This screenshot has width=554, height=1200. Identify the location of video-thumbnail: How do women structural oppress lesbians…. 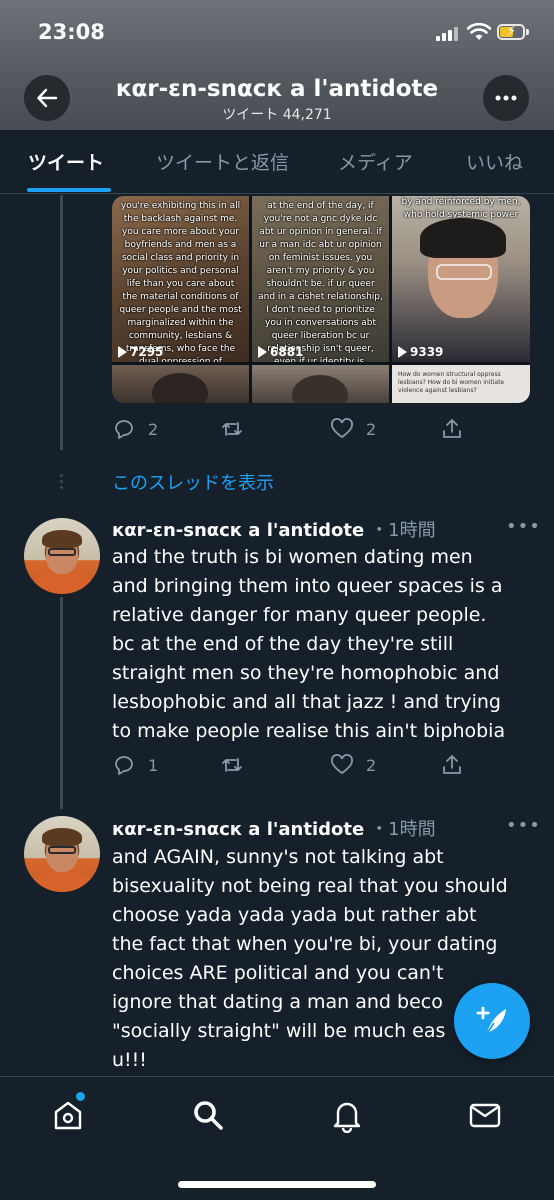
(461, 384).